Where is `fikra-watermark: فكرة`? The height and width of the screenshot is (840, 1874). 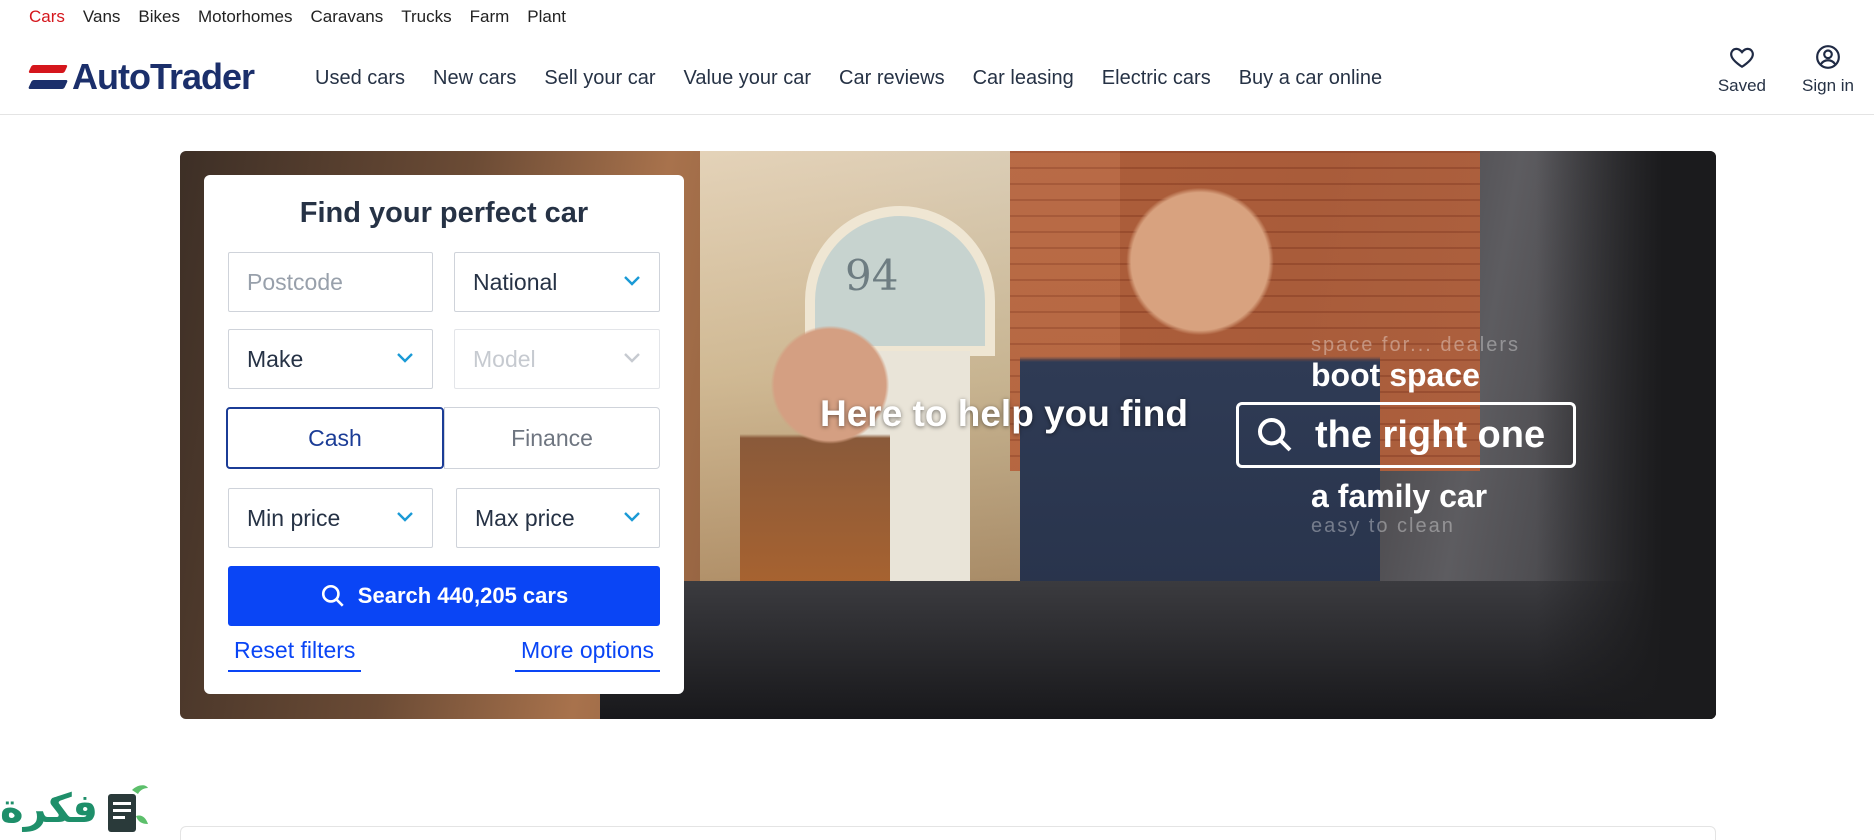 fikra-watermark: فكرة is located at coordinates (80, 809).